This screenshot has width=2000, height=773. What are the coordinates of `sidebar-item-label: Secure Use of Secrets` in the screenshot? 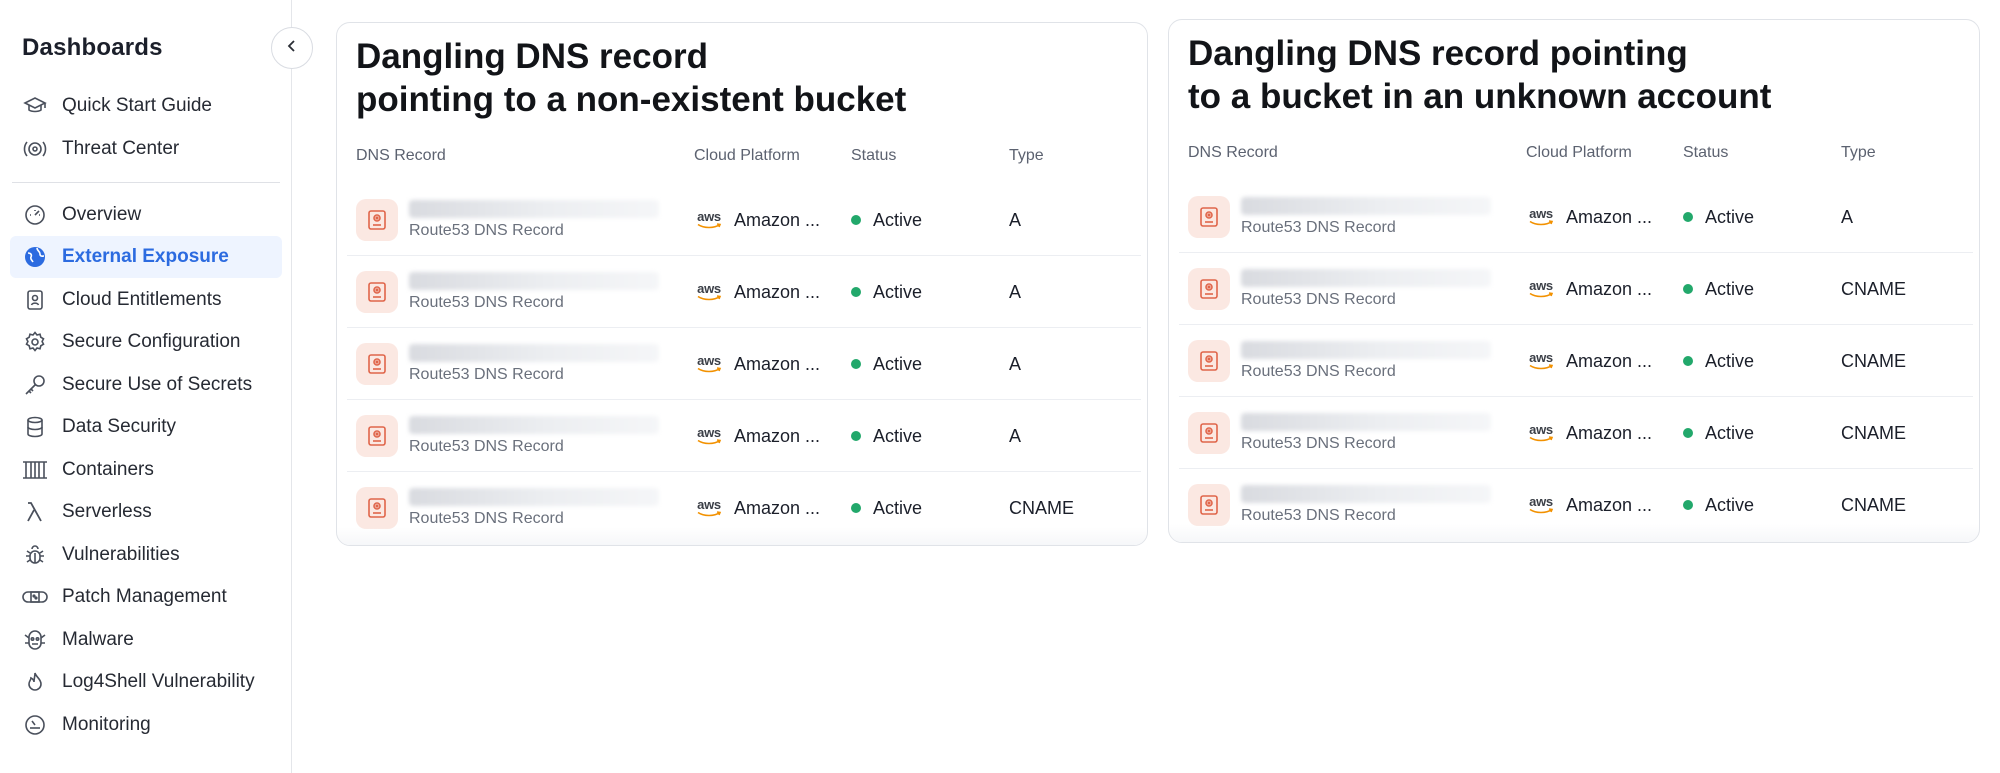 It's located at (157, 384).